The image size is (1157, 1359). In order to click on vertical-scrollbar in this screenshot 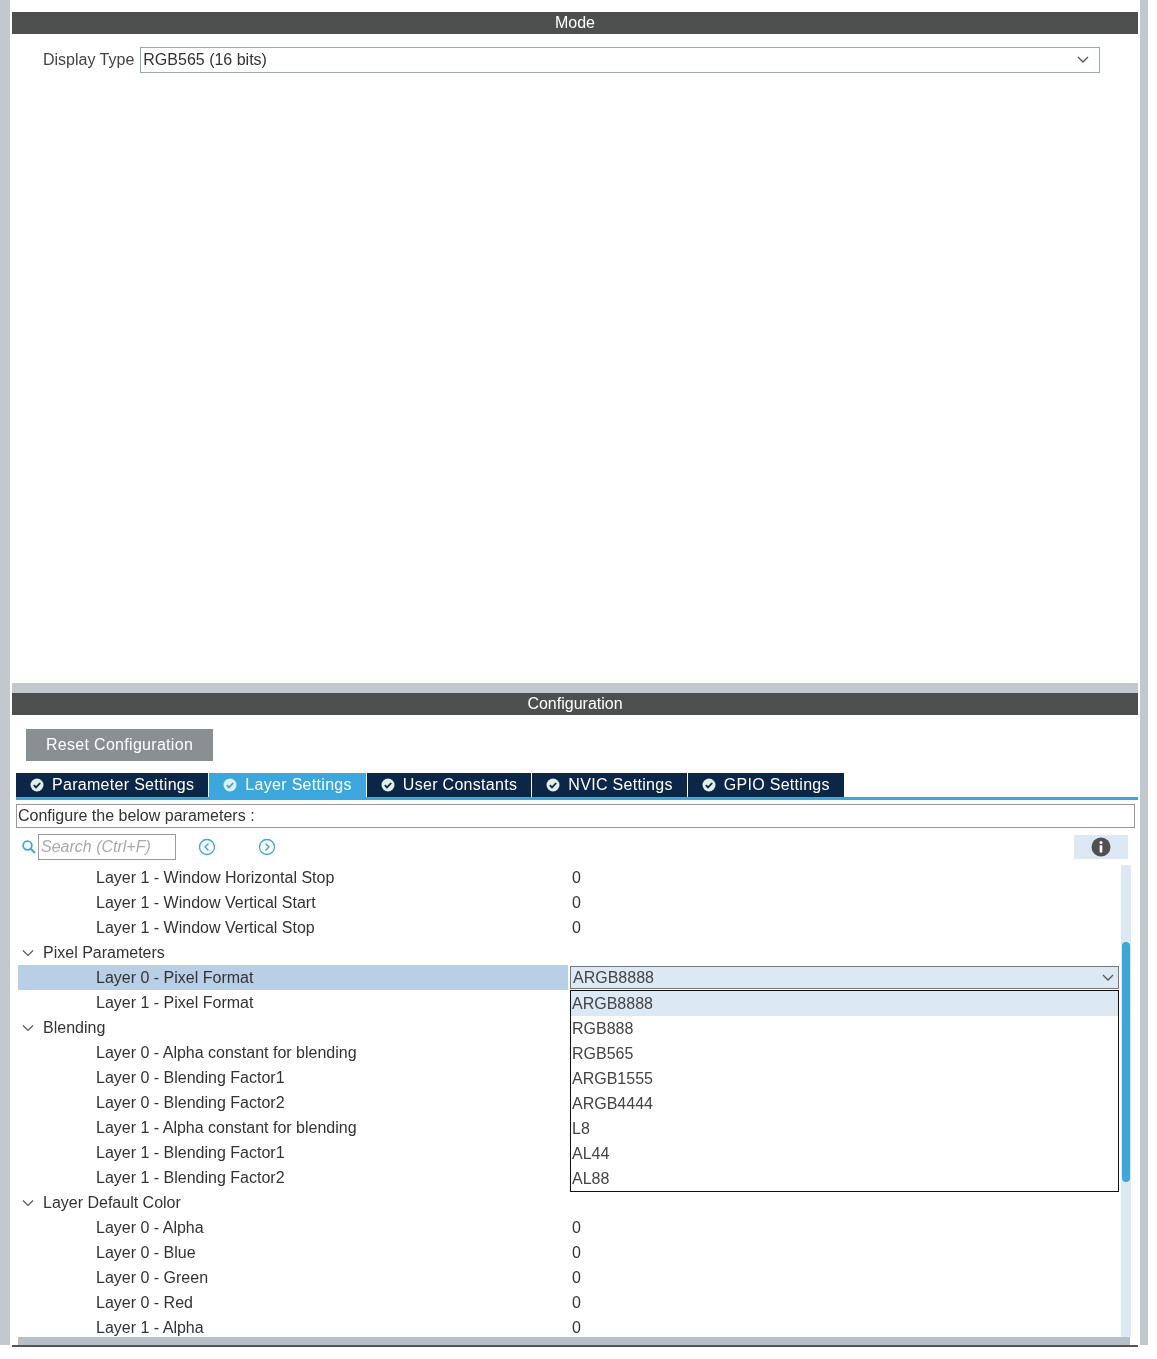, I will do `click(1126, 1101)`.